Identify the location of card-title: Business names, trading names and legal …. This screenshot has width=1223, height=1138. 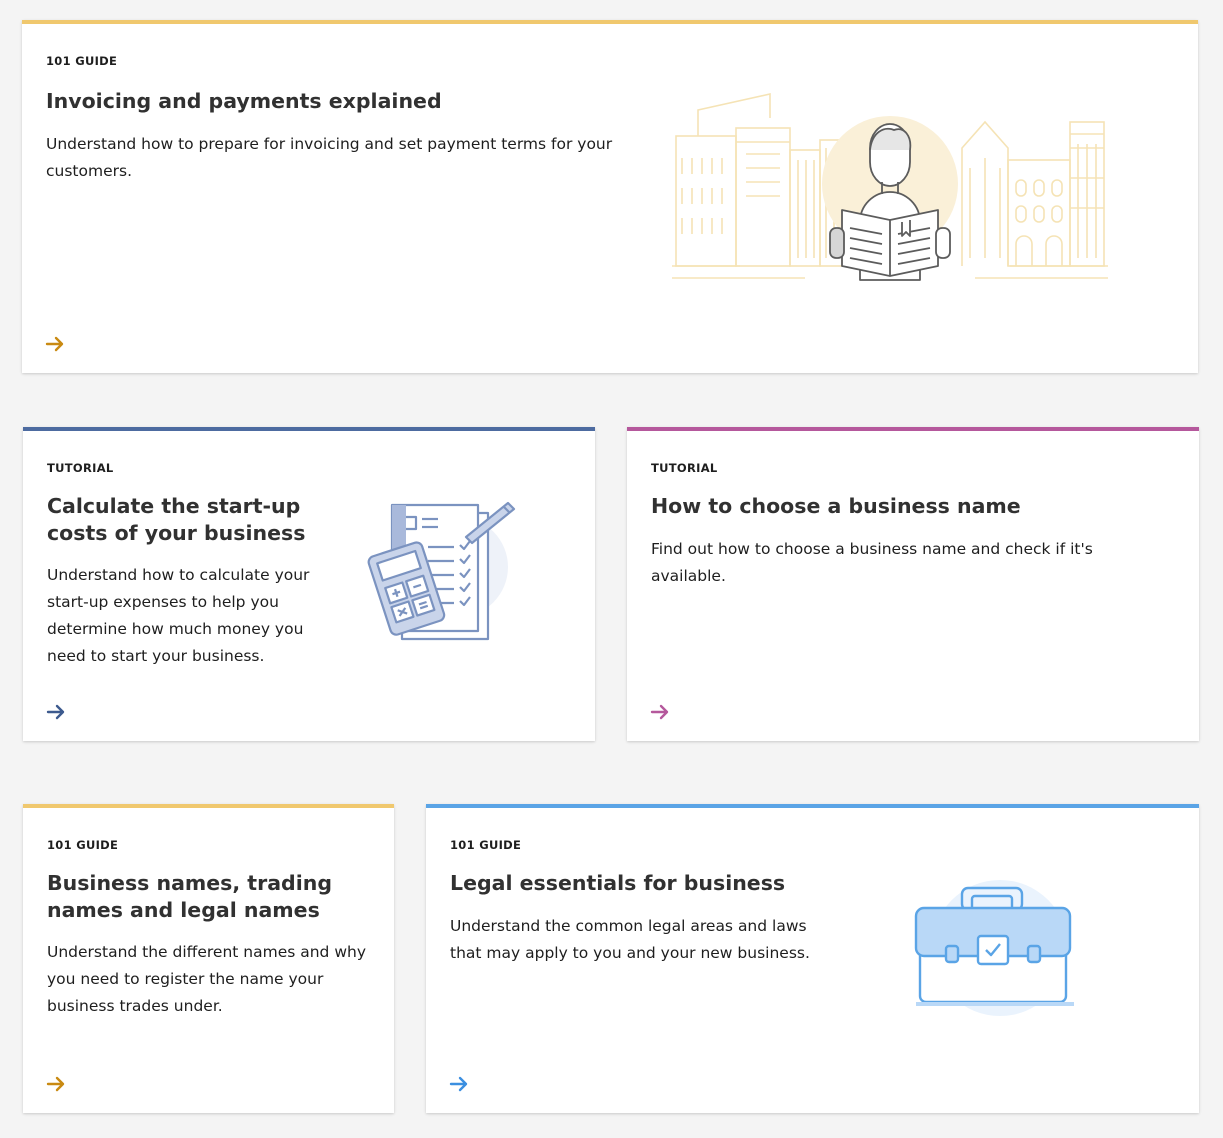
(217, 897).